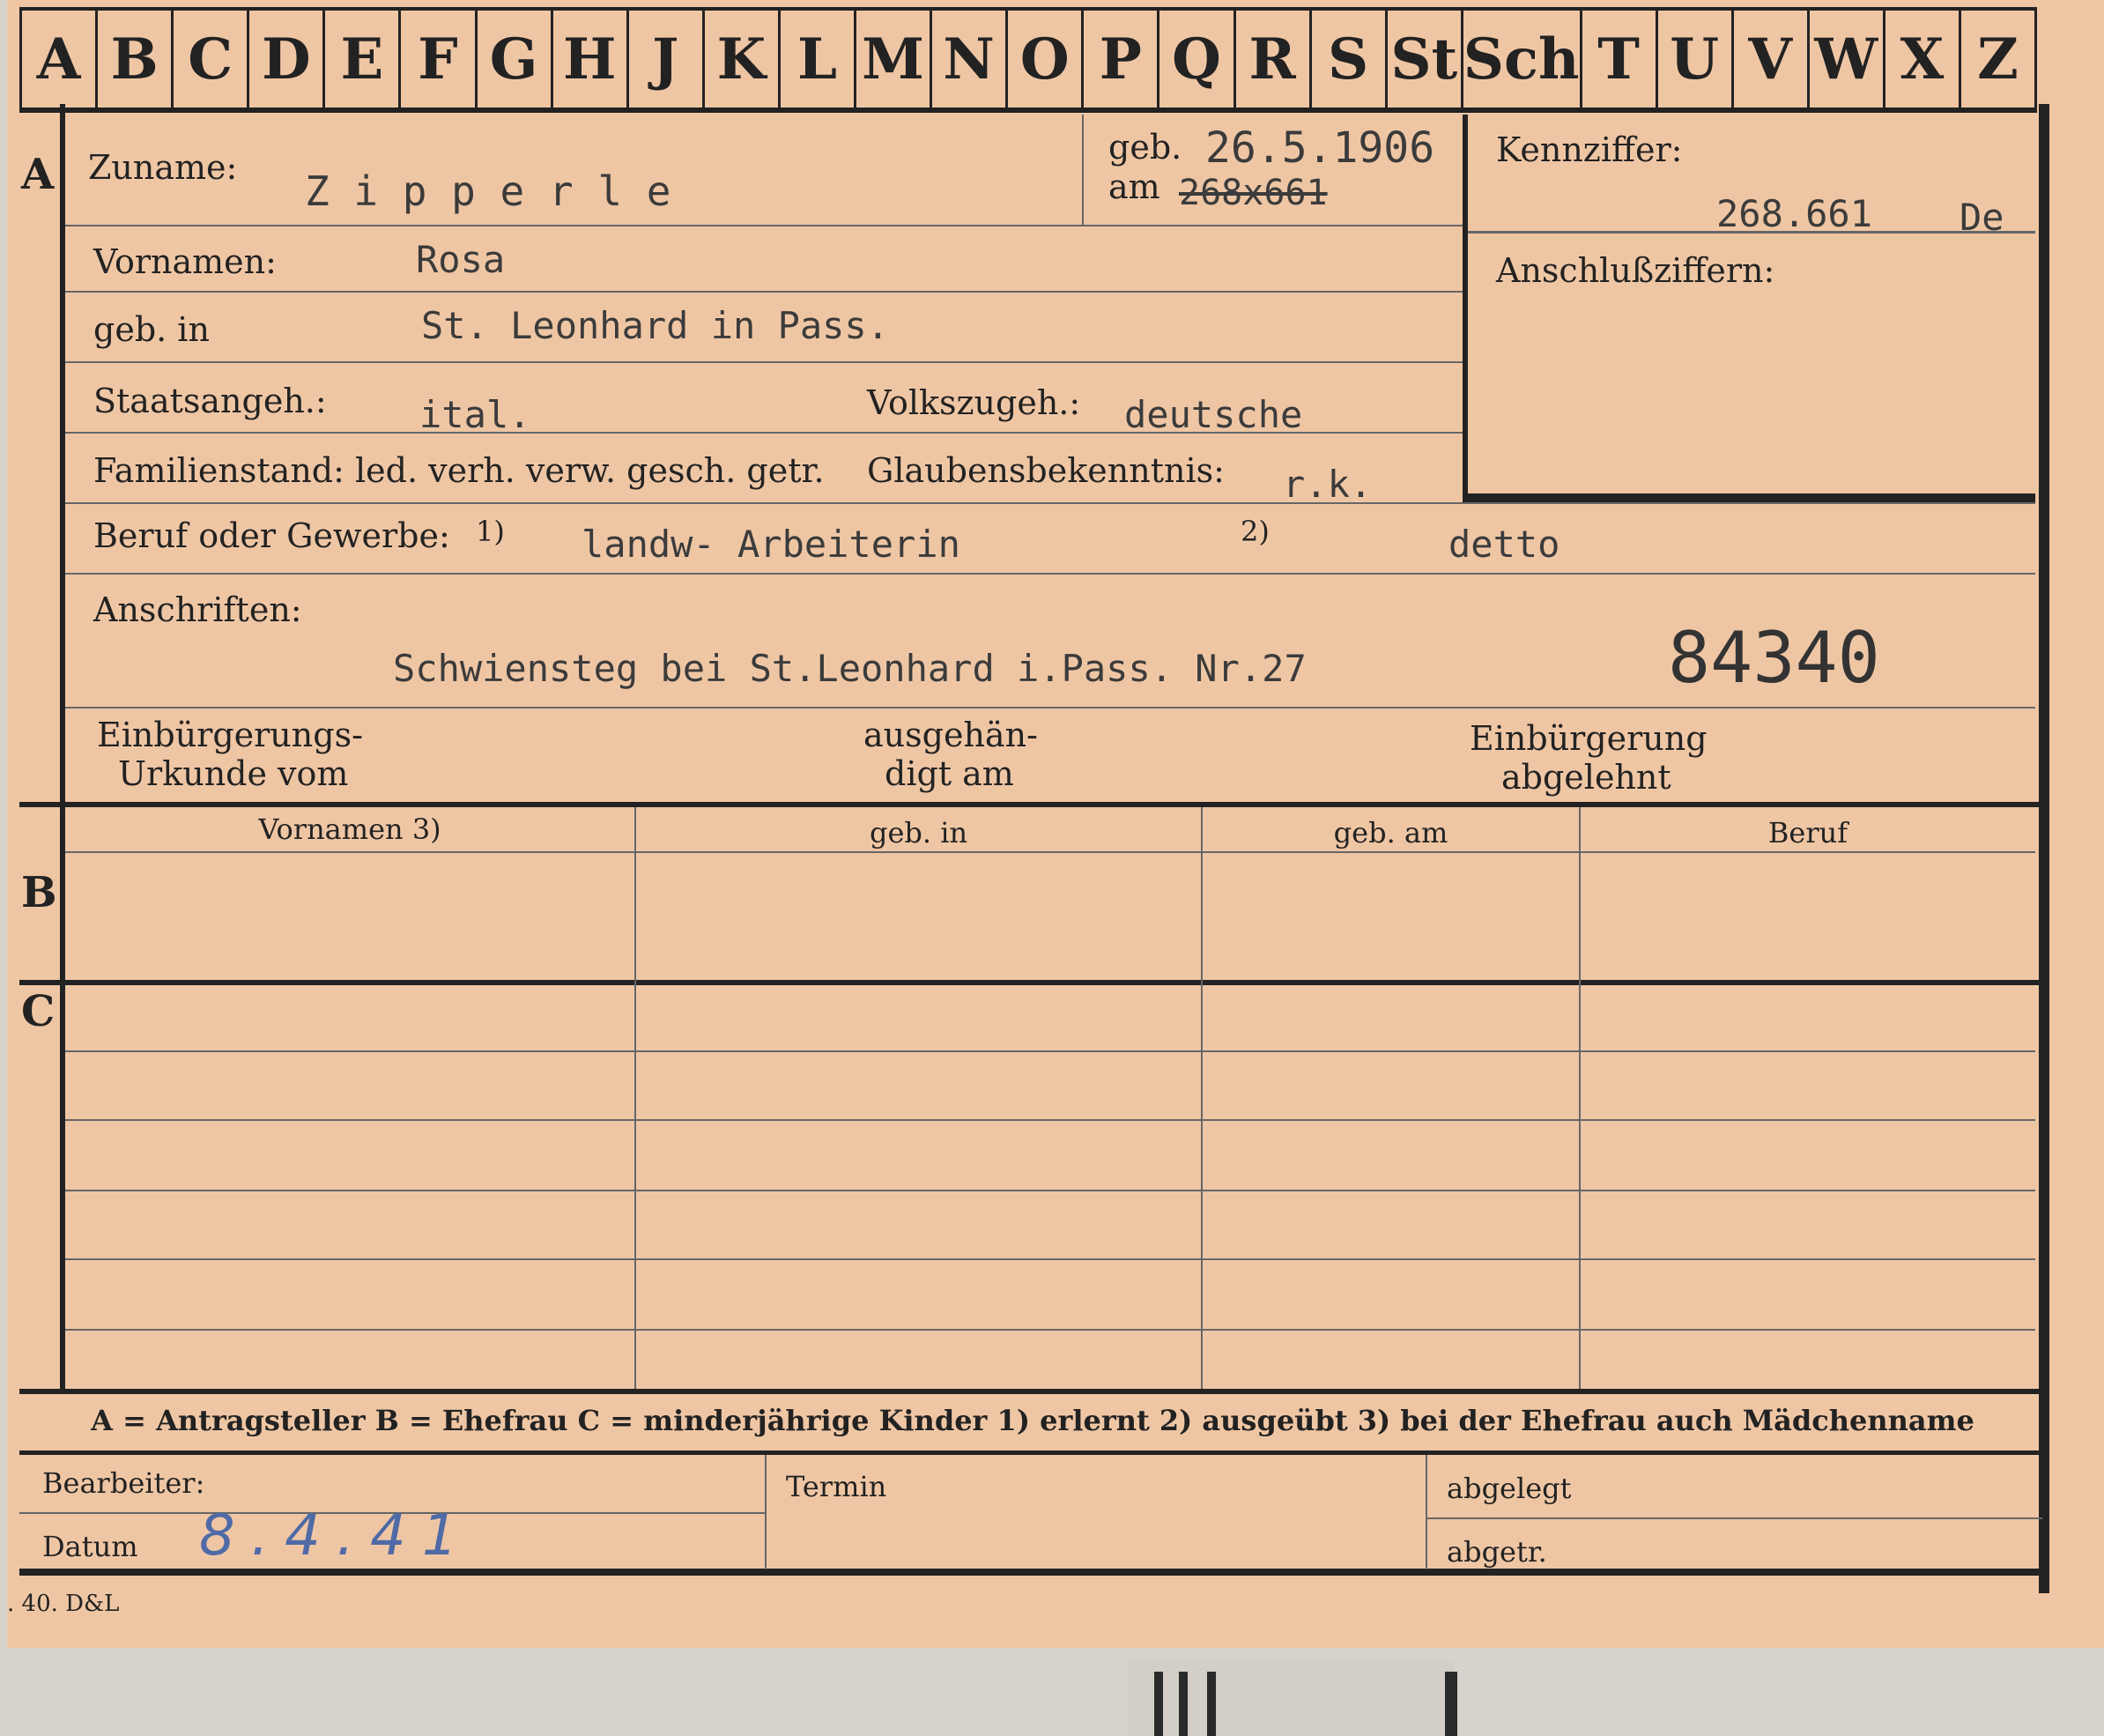 The width and height of the screenshot is (2104, 1736). What do you see at coordinates (974, 402) in the screenshot?
I see `volkszugehoerigkeit-label: Volkszugeh.:` at bounding box center [974, 402].